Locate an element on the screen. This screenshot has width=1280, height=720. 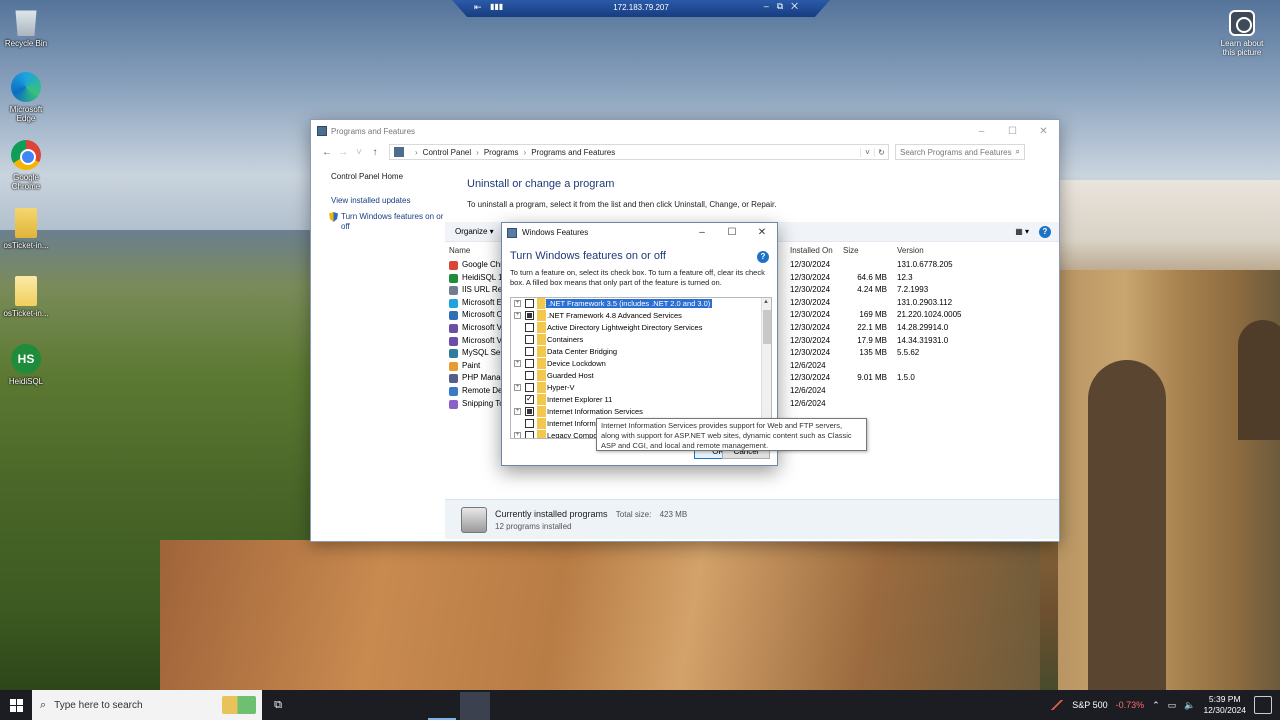
control-panel-home-link: Control Panel Home is located at coordinates (390, 177).